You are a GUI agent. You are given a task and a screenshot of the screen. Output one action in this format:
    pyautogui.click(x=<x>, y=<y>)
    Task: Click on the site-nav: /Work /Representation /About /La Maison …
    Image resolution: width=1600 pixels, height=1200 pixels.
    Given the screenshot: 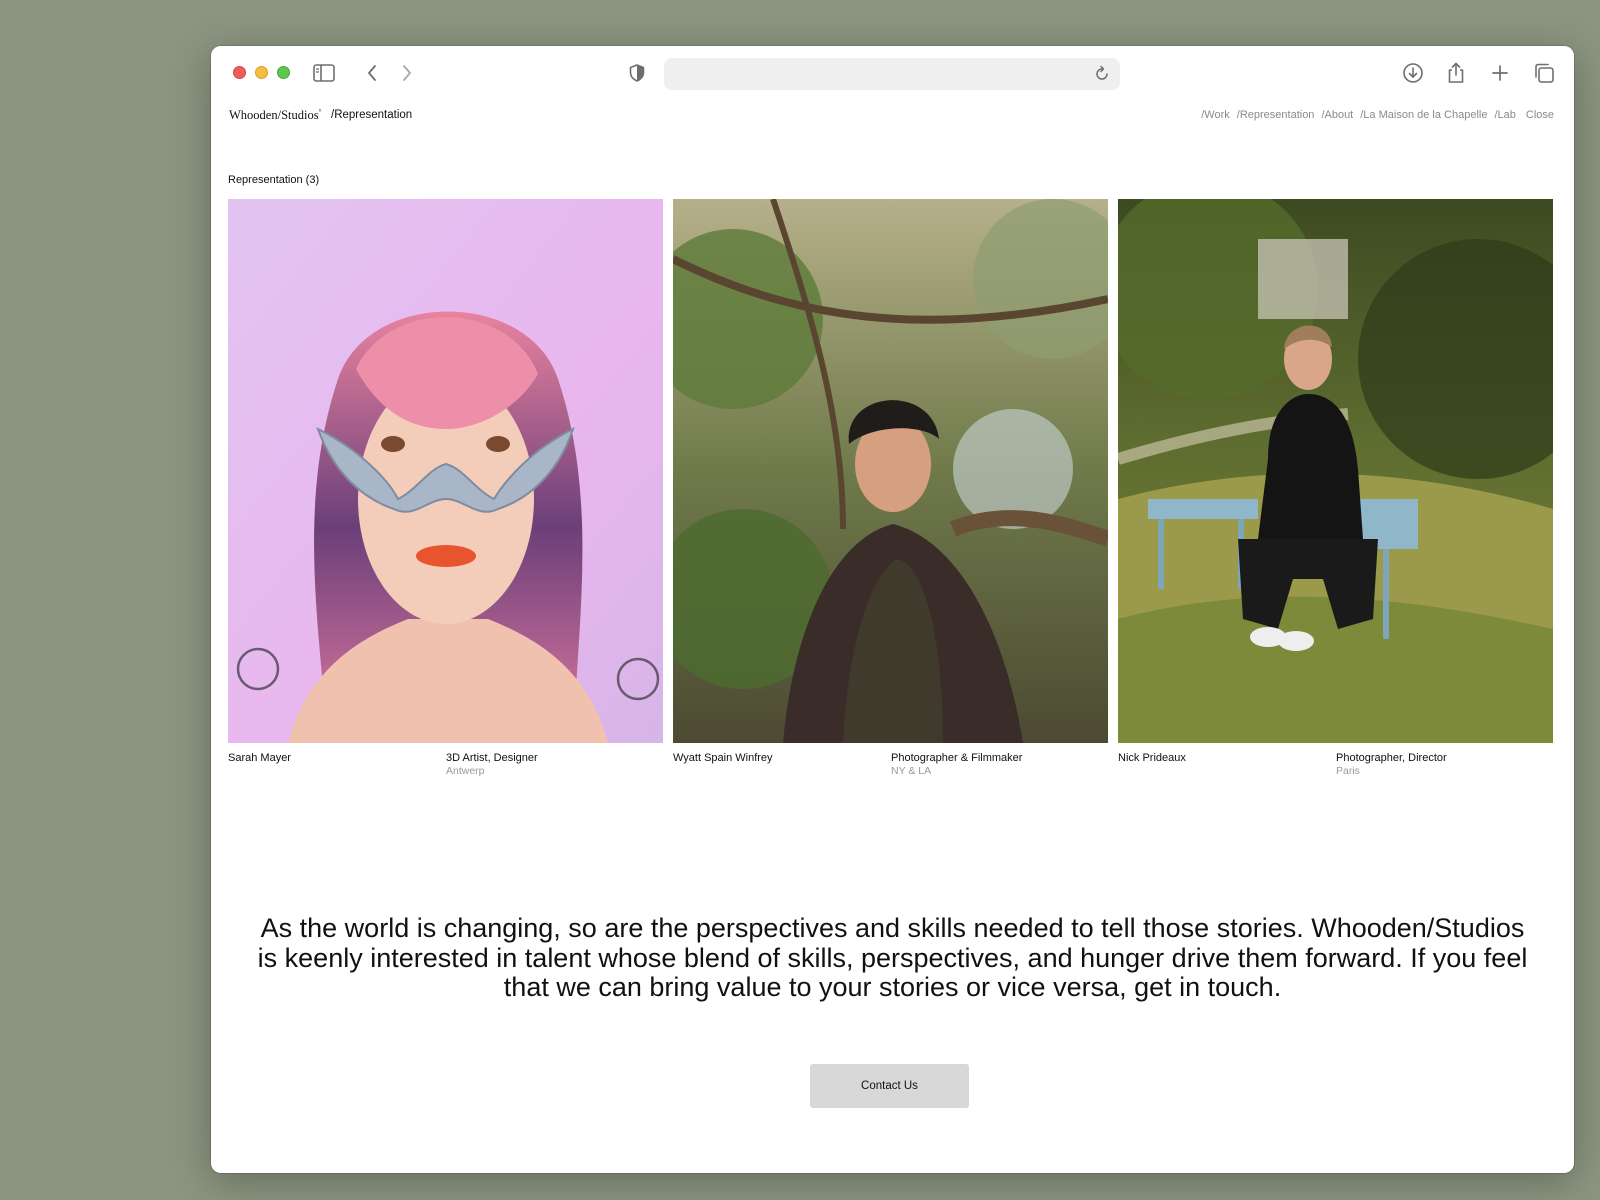 What is the action you would take?
    pyautogui.click(x=1377, y=115)
    